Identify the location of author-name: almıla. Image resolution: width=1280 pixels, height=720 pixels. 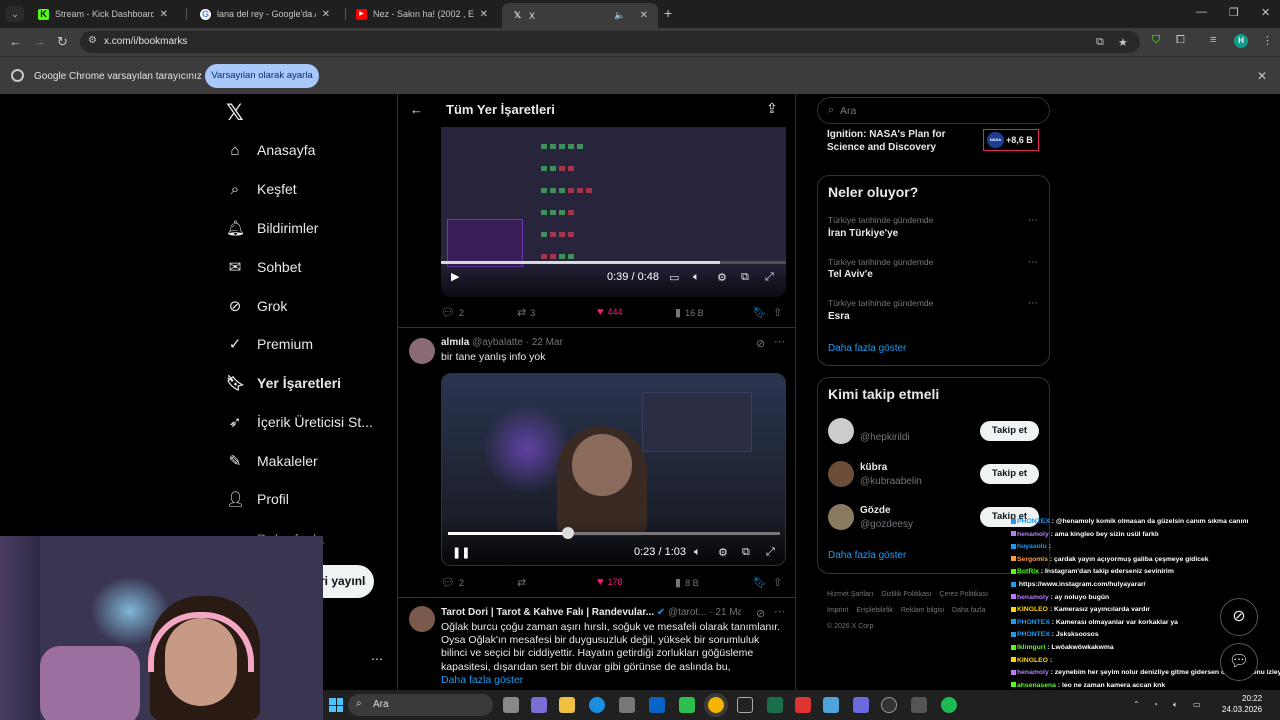
(455, 342).